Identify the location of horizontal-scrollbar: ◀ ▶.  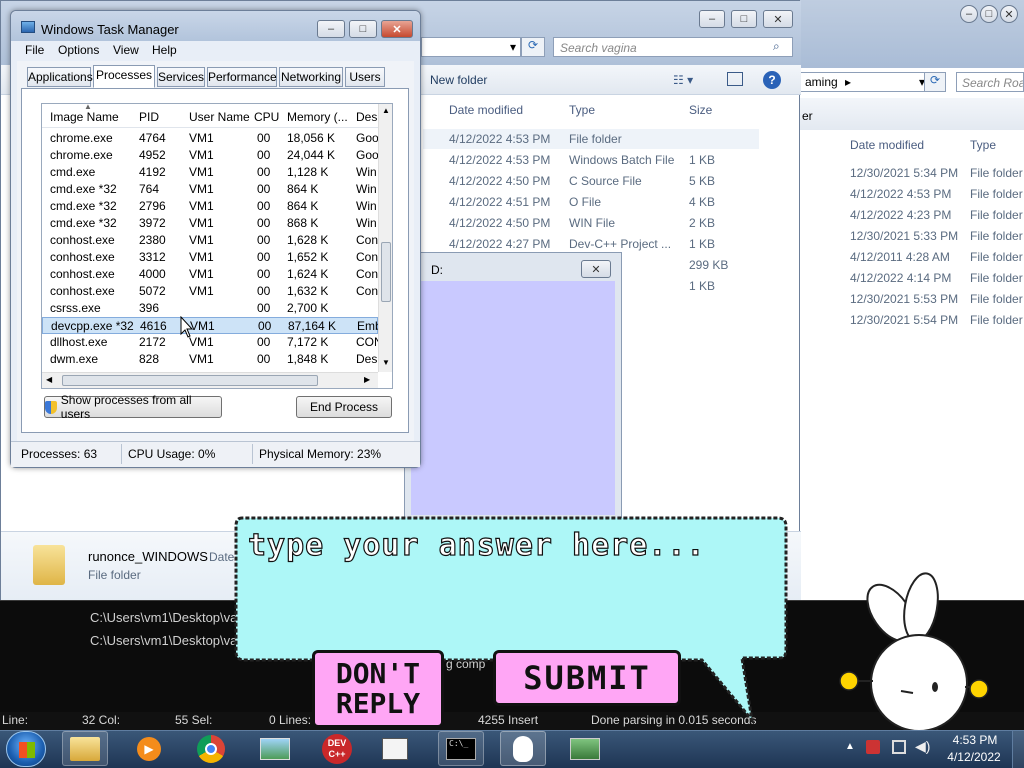
(210, 380).